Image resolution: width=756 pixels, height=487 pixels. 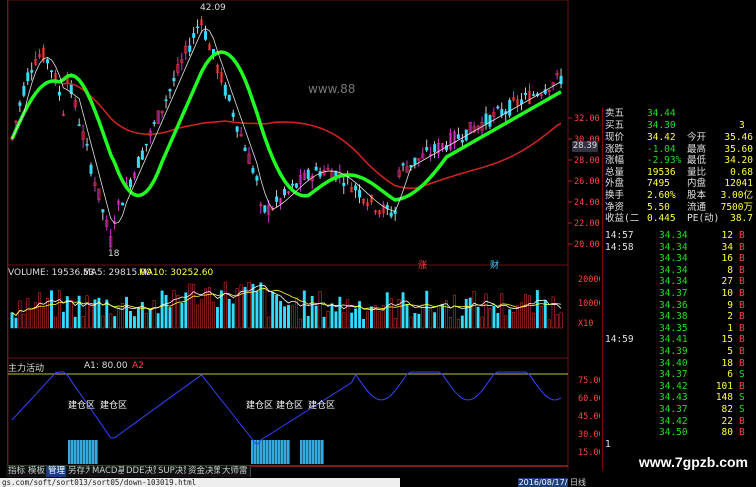 What do you see at coordinates (730, 305) in the screenshot?
I see `tick-volume: 9` at bounding box center [730, 305].